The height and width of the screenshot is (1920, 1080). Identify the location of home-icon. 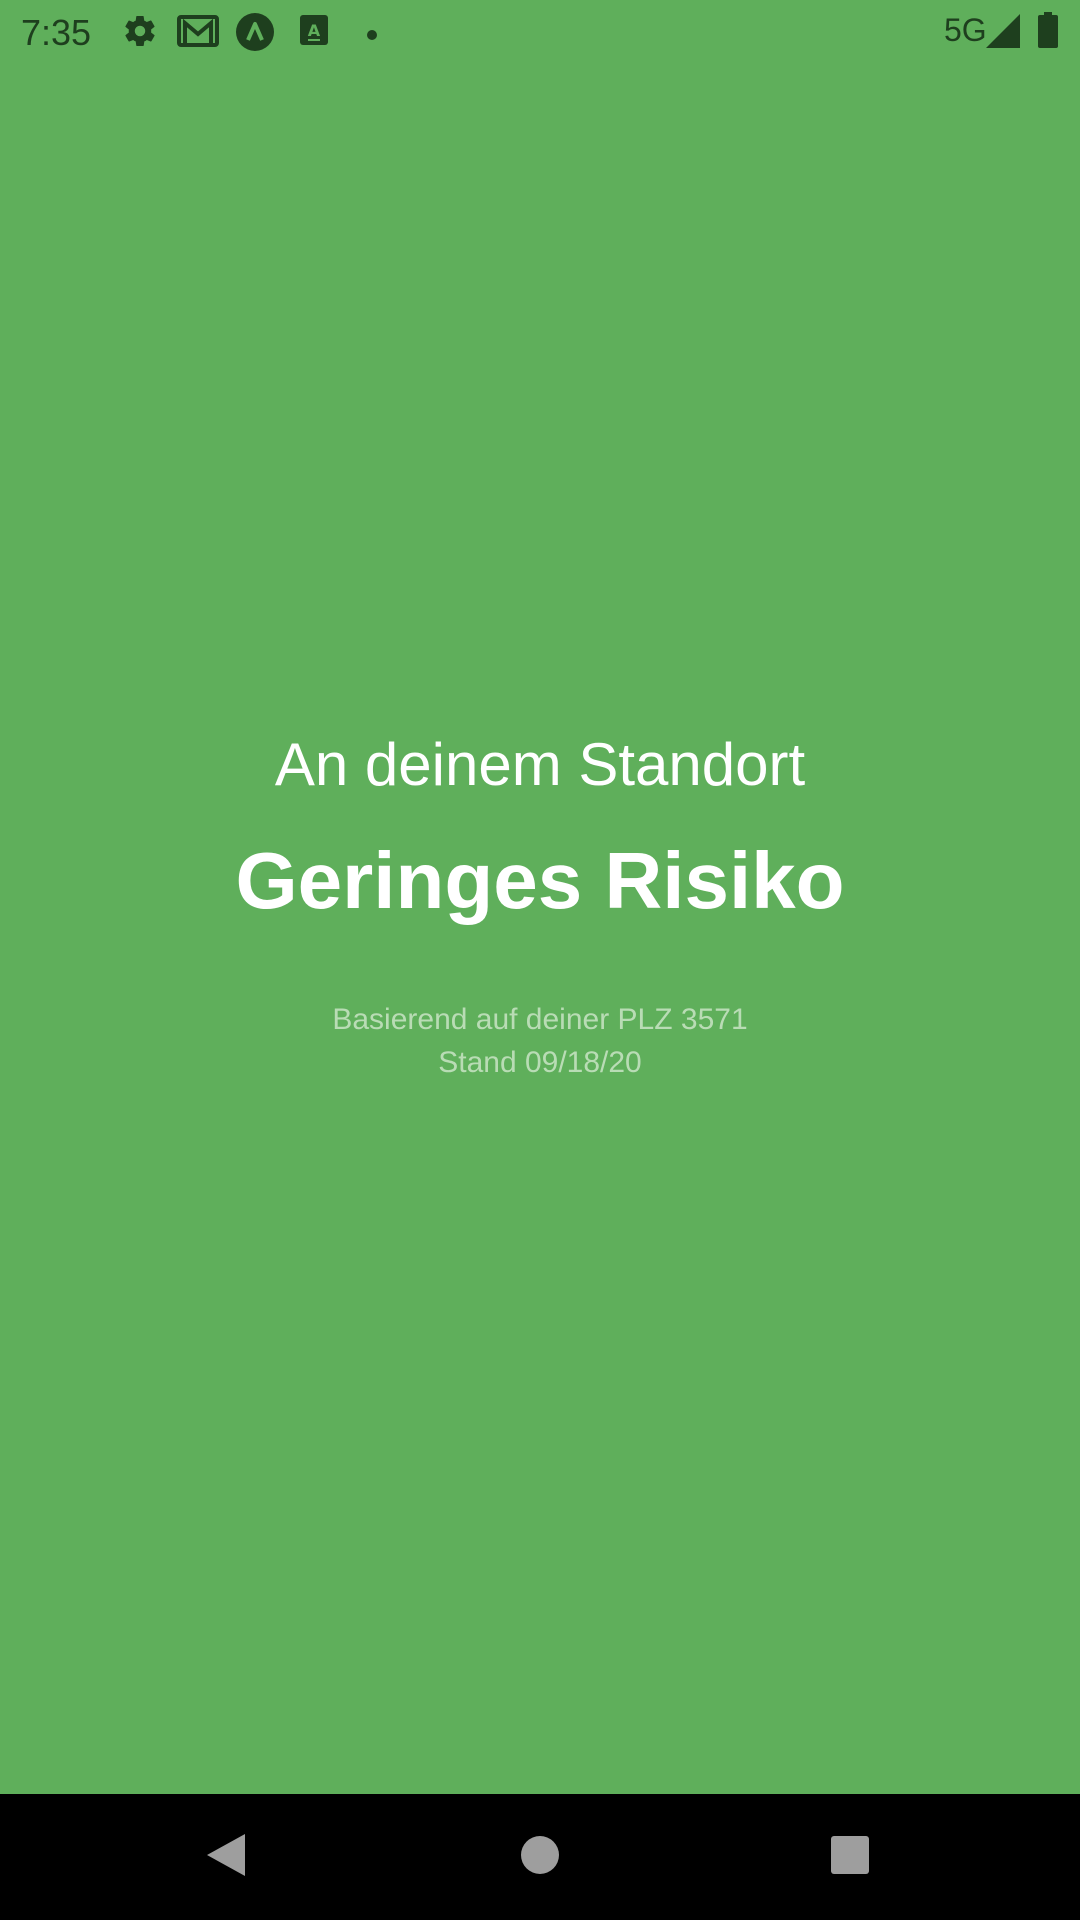
(540, 1857).